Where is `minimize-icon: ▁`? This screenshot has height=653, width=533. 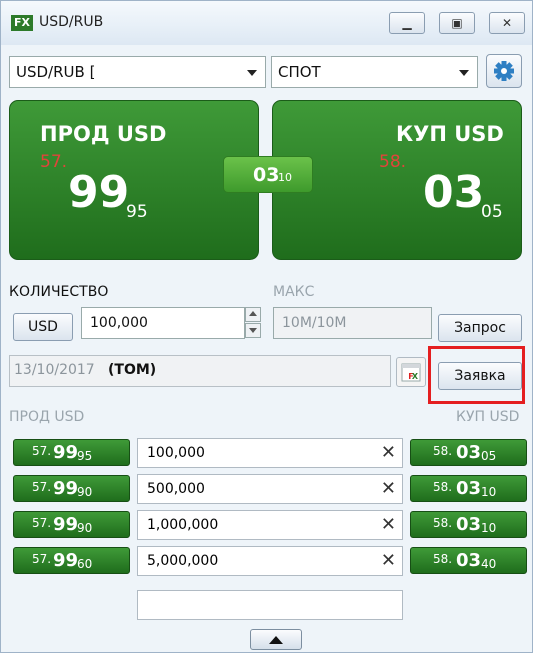
minimize-icon: ▁ is located at coordinates (407, 23).